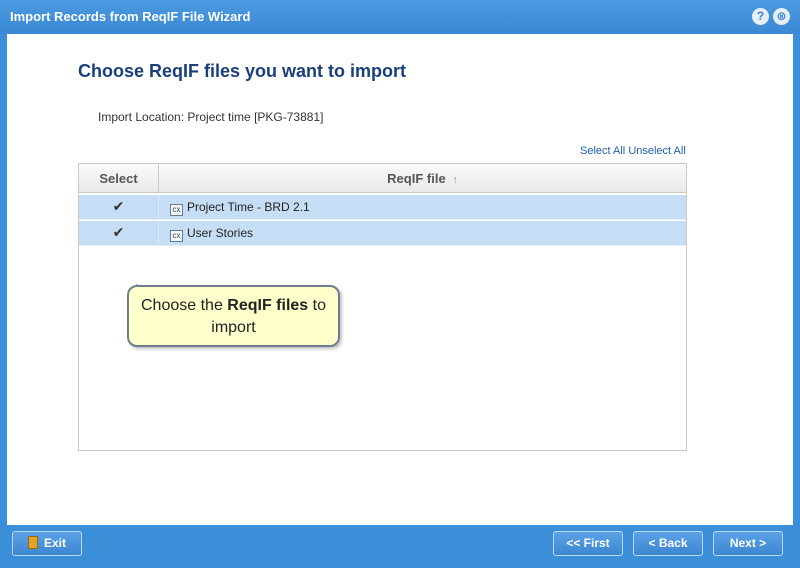  I want to click on callout-text-before: Choose the, so click(184, 305).